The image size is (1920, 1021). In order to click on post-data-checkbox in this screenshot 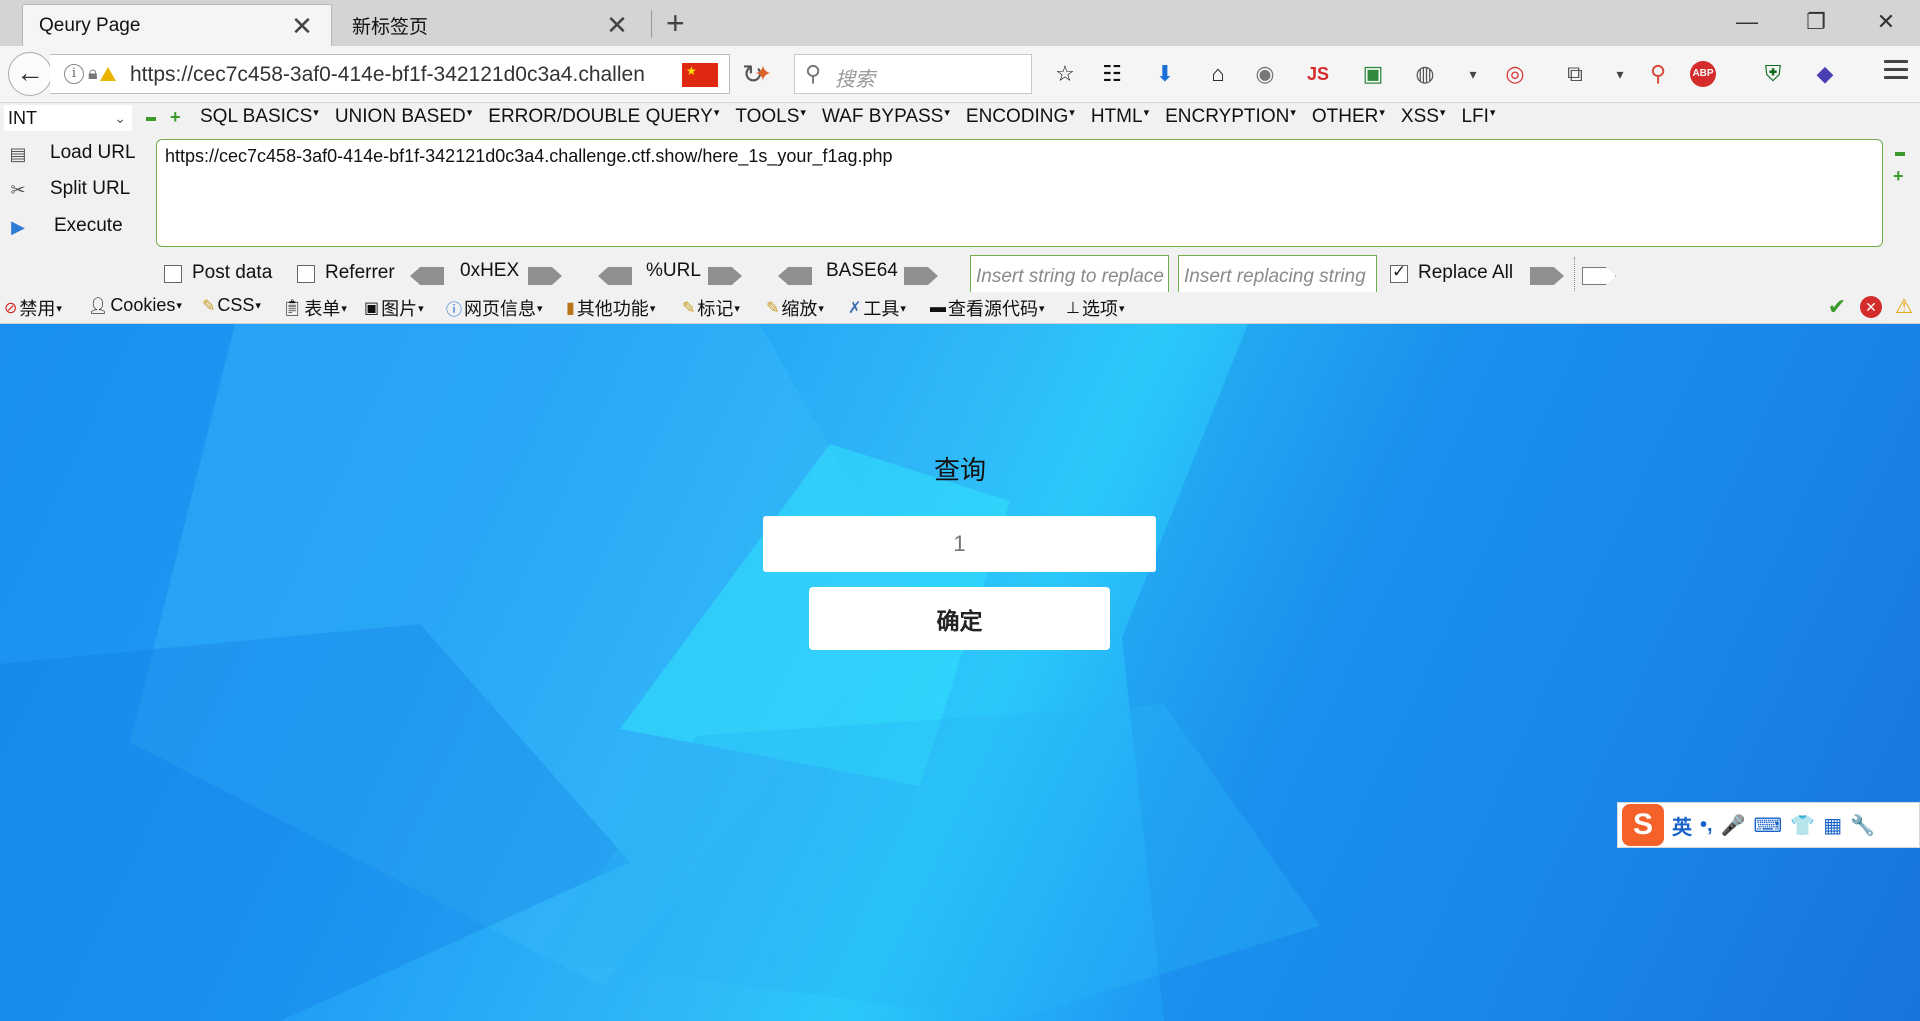, I will do `click(173, 274)`.